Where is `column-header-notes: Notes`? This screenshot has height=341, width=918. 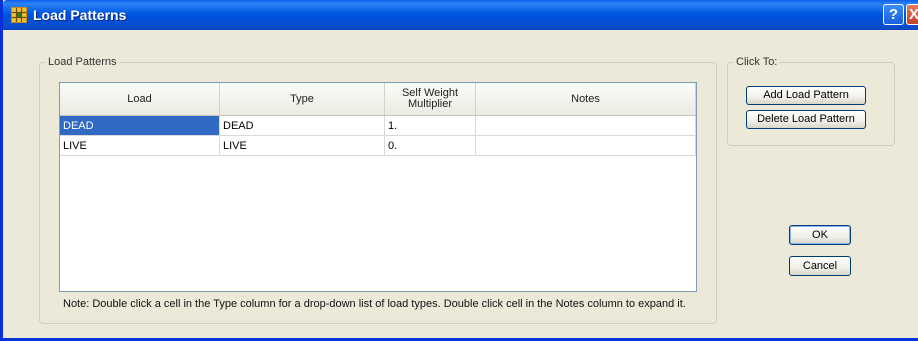
column-header-notes: Notes is located at coordinates (586, 99).